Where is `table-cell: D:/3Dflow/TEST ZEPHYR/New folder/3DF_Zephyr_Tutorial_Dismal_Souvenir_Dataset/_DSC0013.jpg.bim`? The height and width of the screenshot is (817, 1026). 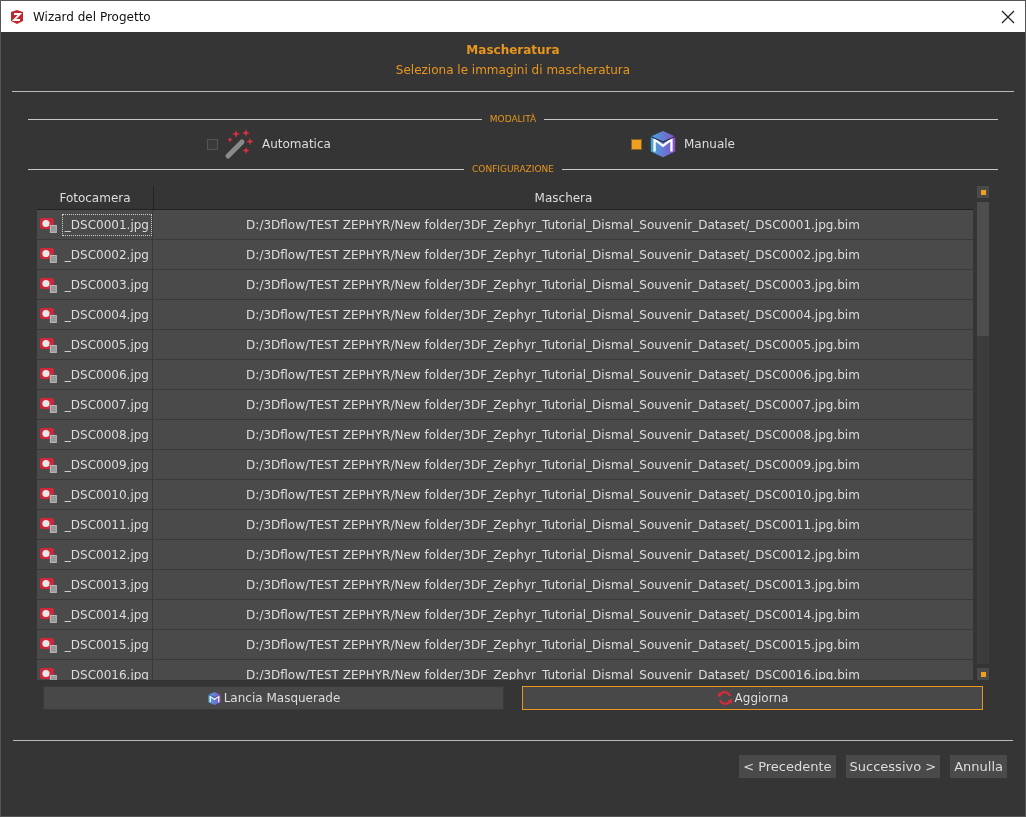
table-cell: D:/3Dflow/TEST ZEPHYR/New folder/3DF_Zephyr_Tutorial_Dismal_Souvenir_Dataset/_DSC0013.jpg.bim is located at coordinates (563, 584).